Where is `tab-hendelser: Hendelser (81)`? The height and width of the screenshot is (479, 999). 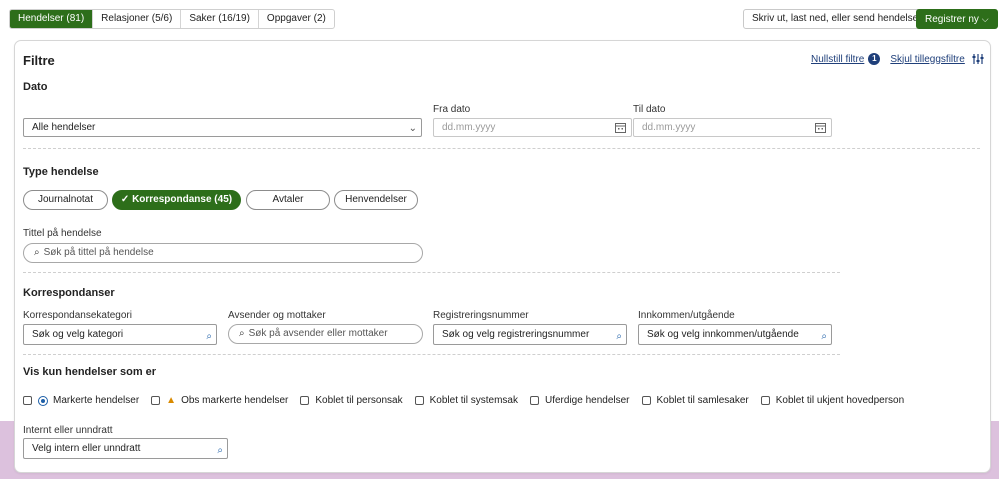 tab-hendelser: Hendelser (81) is located at coordinates (52, 19).